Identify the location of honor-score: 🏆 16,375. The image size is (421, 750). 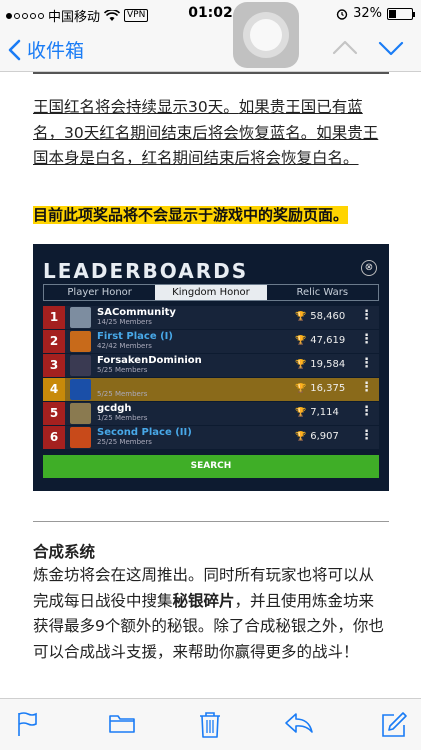
(320, 388).